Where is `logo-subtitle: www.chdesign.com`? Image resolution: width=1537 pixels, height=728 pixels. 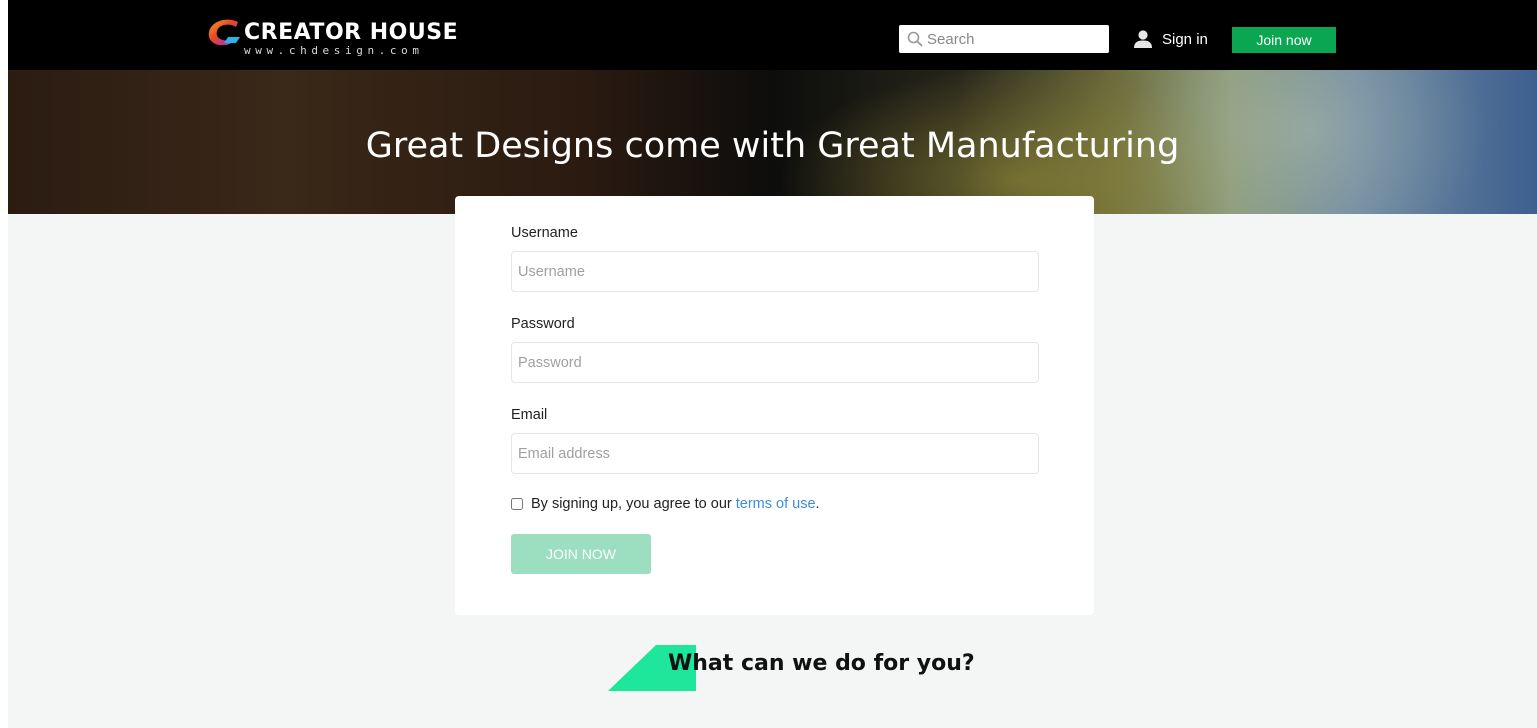
logo-subtitle: www.chdesign.com is located at coordinates (334, 50).